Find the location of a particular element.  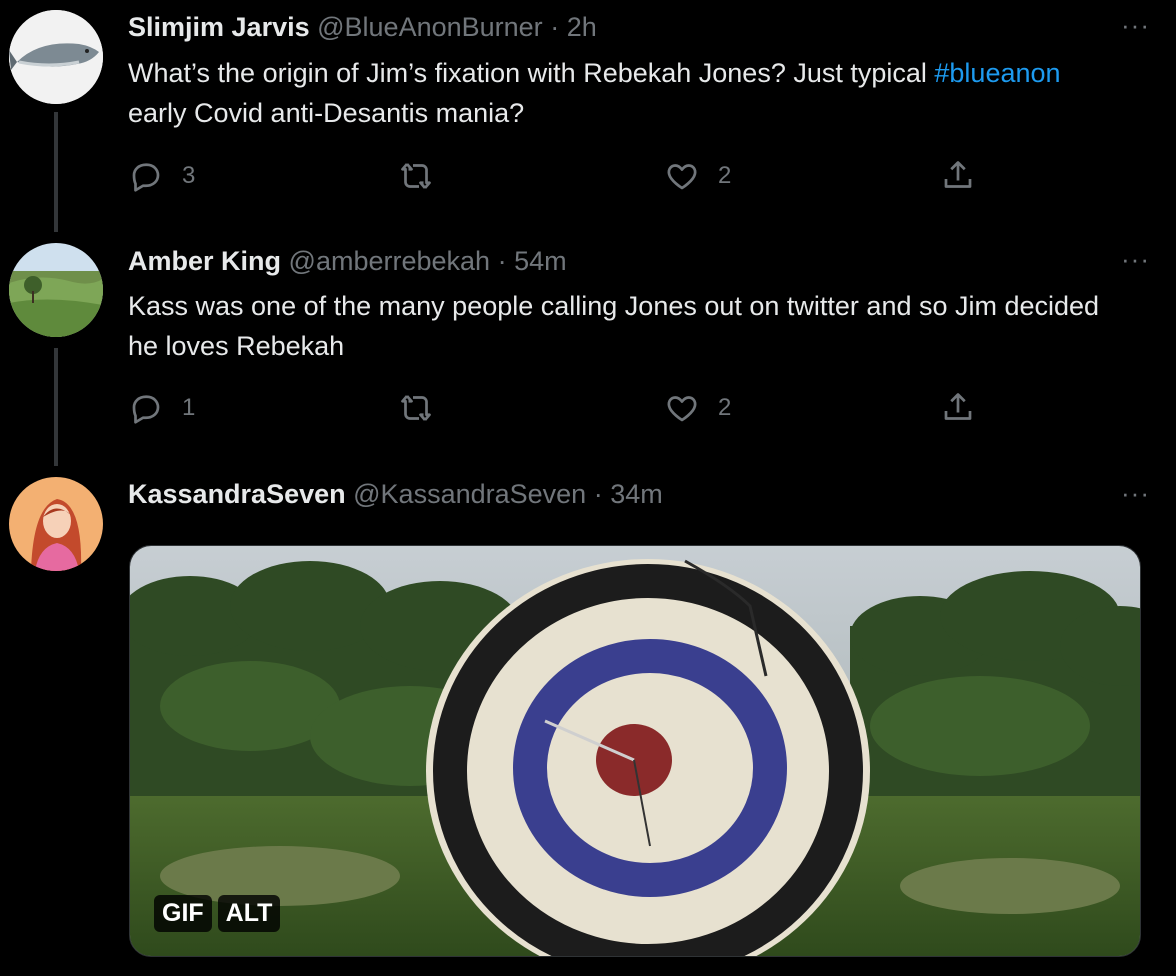

illustrated-woman-avatar-image is located at coordinates (56, 524).